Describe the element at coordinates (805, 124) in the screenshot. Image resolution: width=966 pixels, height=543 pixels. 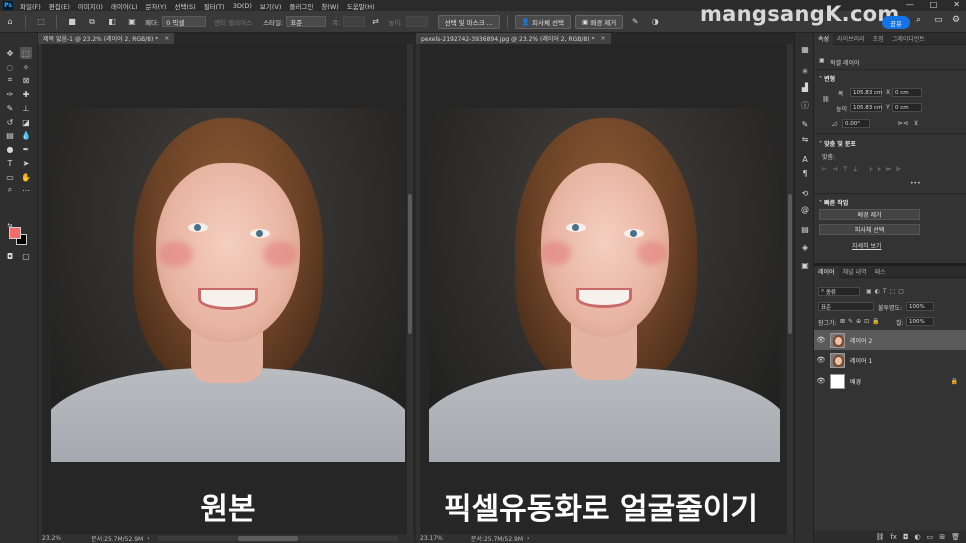
I see `brush-settings-icon: ✎` at that location.